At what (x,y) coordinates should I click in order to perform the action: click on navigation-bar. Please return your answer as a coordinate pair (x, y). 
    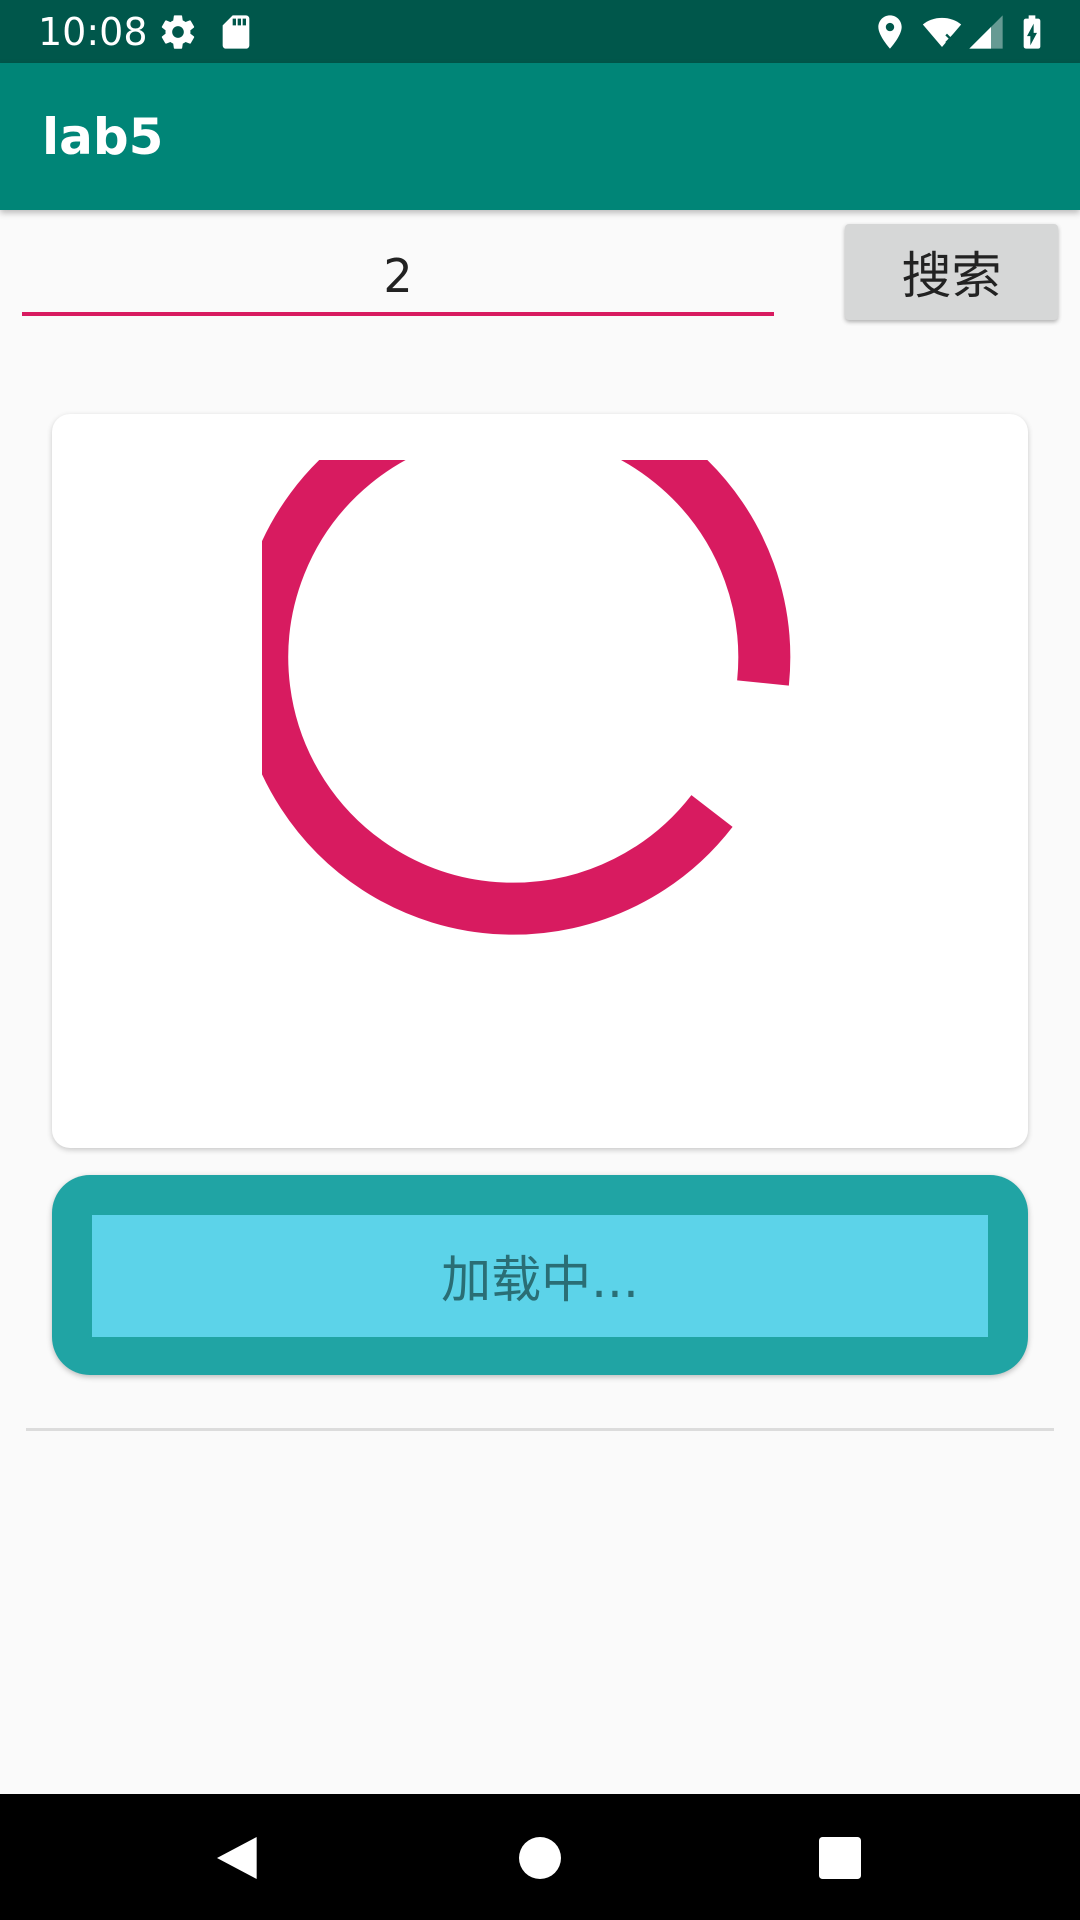
    Looking at the image, I should click on (540, 1857).